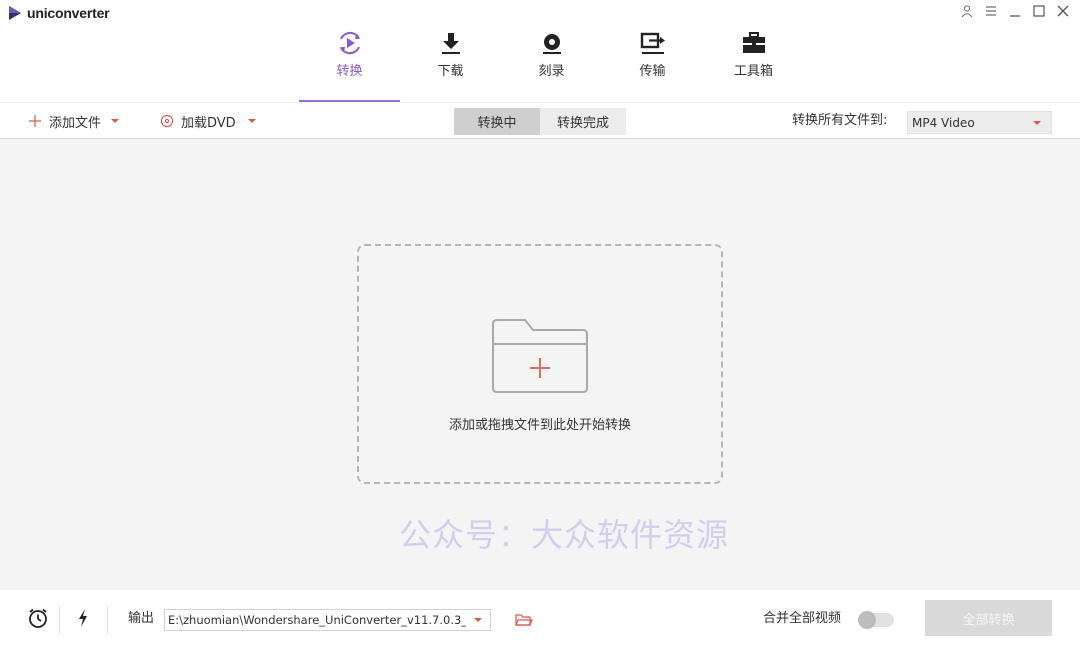 The image size is (1080, 646). What do you see at coordinates (141, 618) in the screenshot?
I see `output-label: 输出` at bounding box center [141, 618].